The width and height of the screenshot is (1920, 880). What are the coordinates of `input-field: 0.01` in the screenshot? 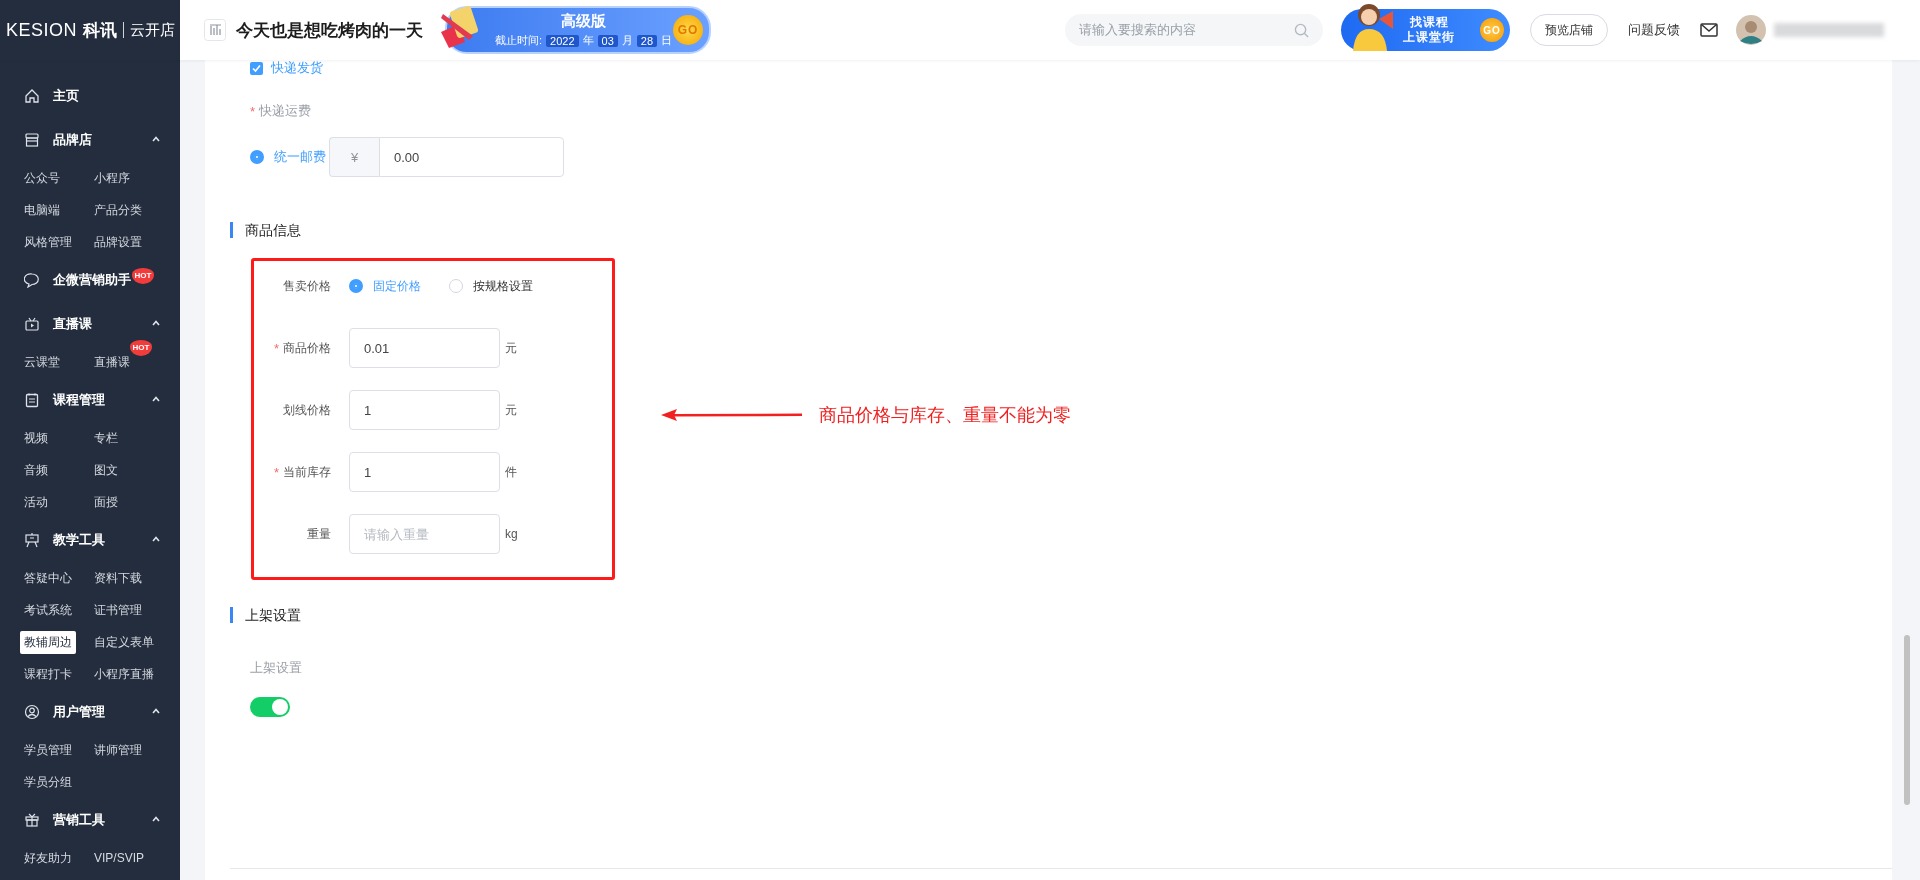 It's located at (424, 348).